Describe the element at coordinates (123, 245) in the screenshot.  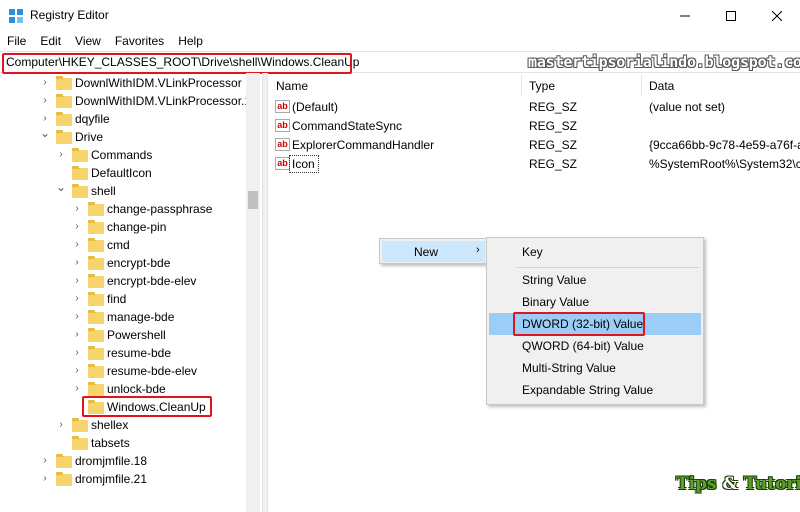
I see `tree-item: › cmd` at that location.